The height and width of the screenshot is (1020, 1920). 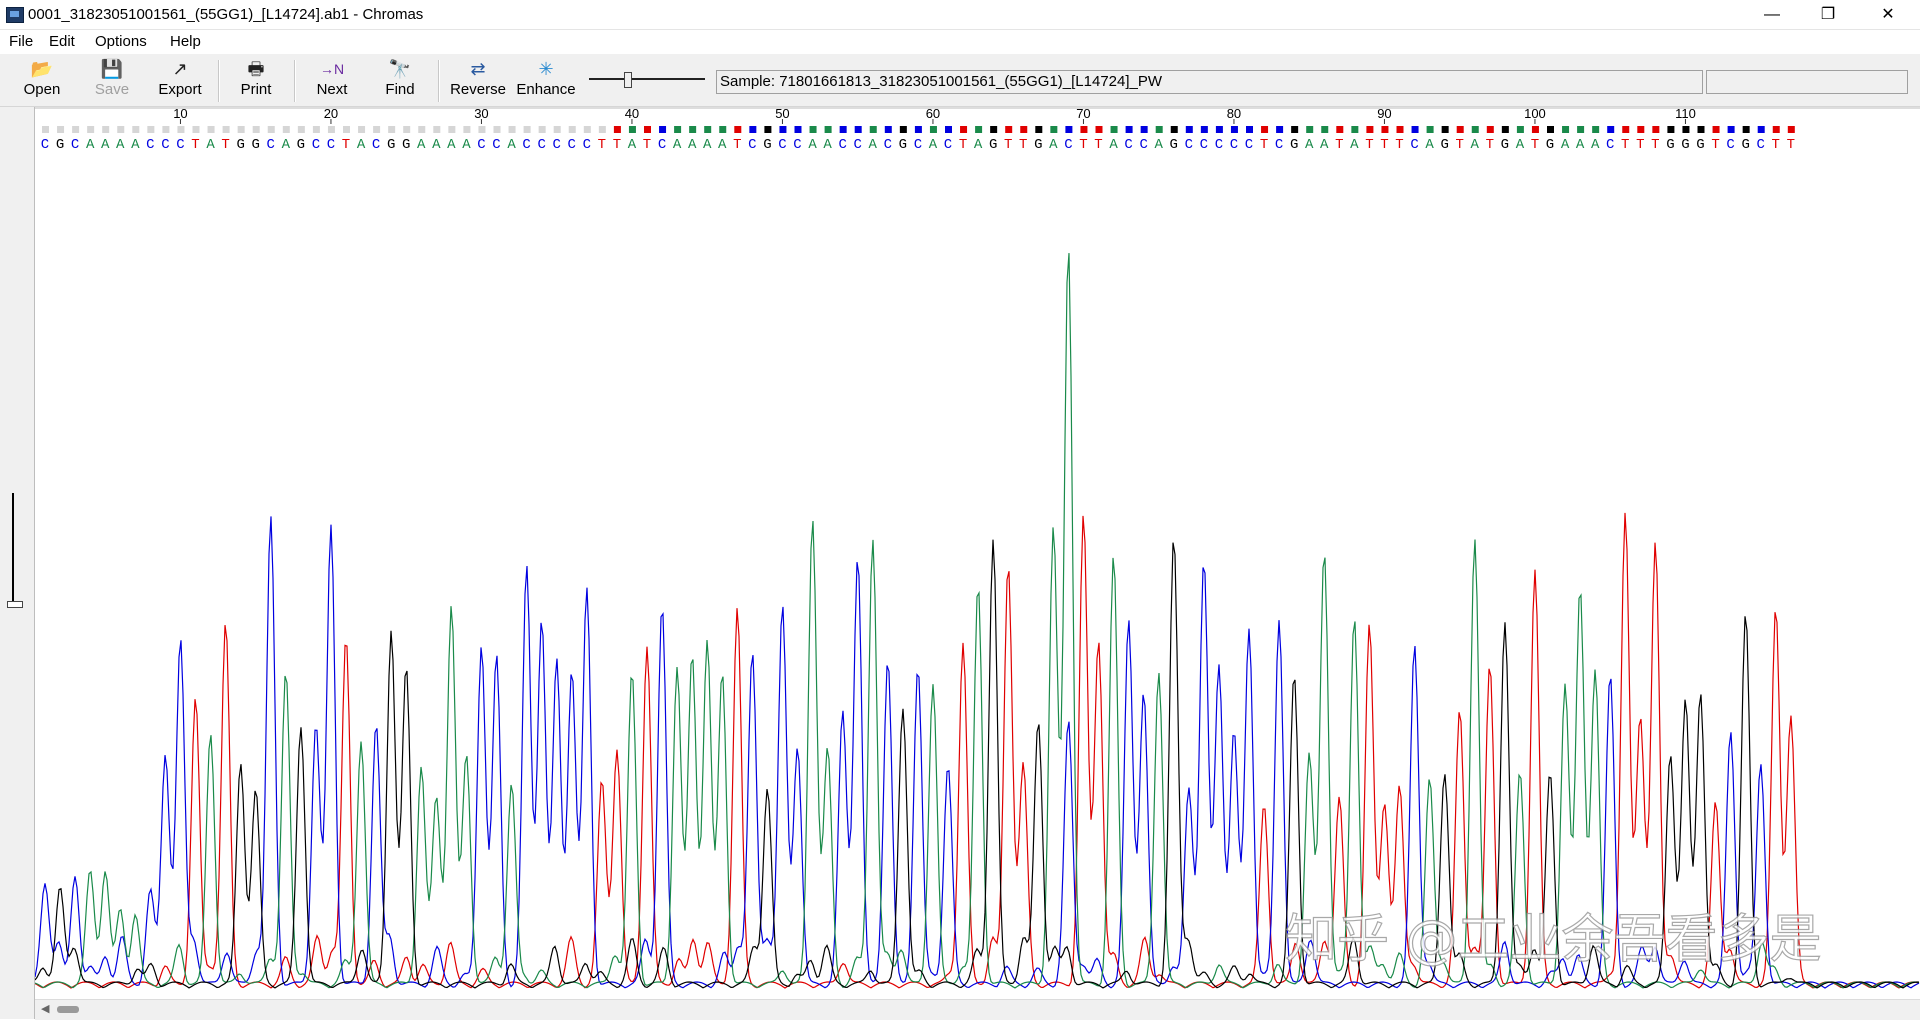 I want to click on menu-help: Help, so click(x=185, y=41).